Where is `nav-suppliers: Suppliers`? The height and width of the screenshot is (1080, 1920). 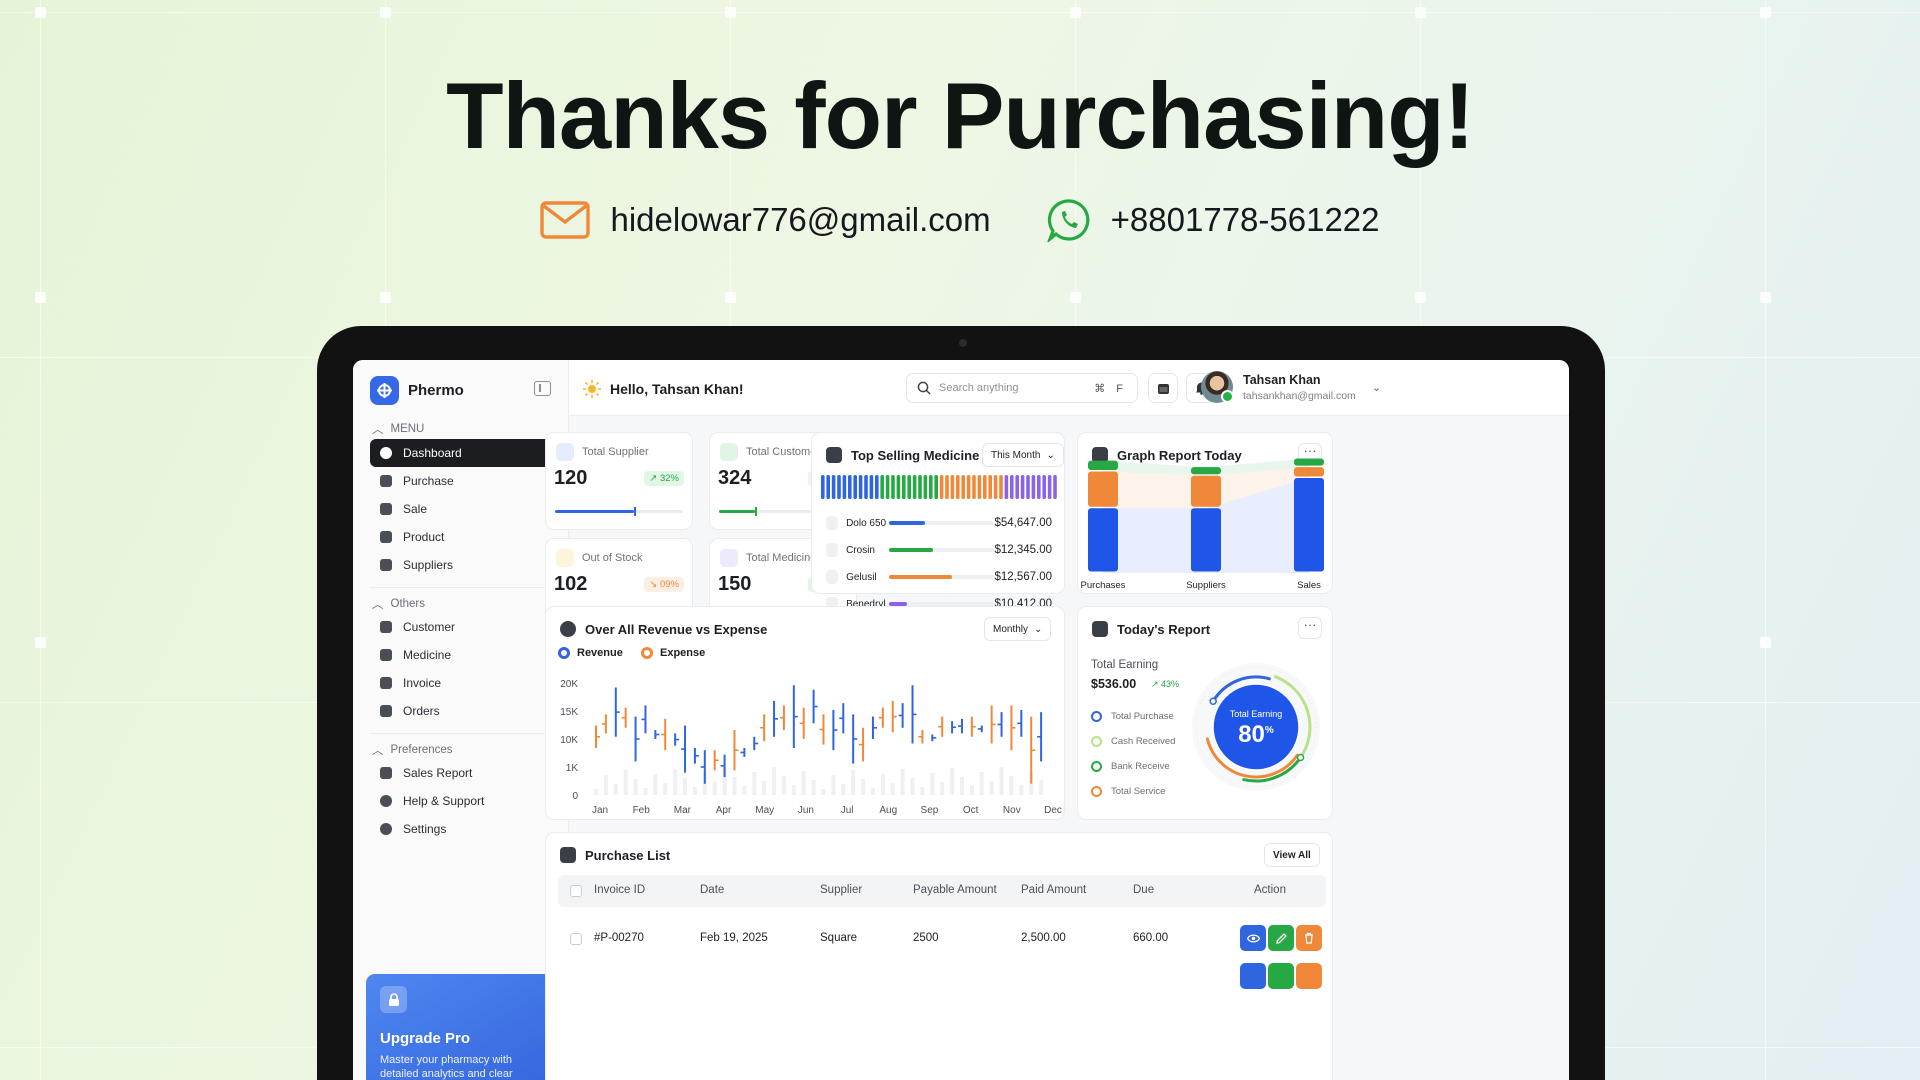 nav-suppliers: Suppliers is located at coordinates (462, 565).